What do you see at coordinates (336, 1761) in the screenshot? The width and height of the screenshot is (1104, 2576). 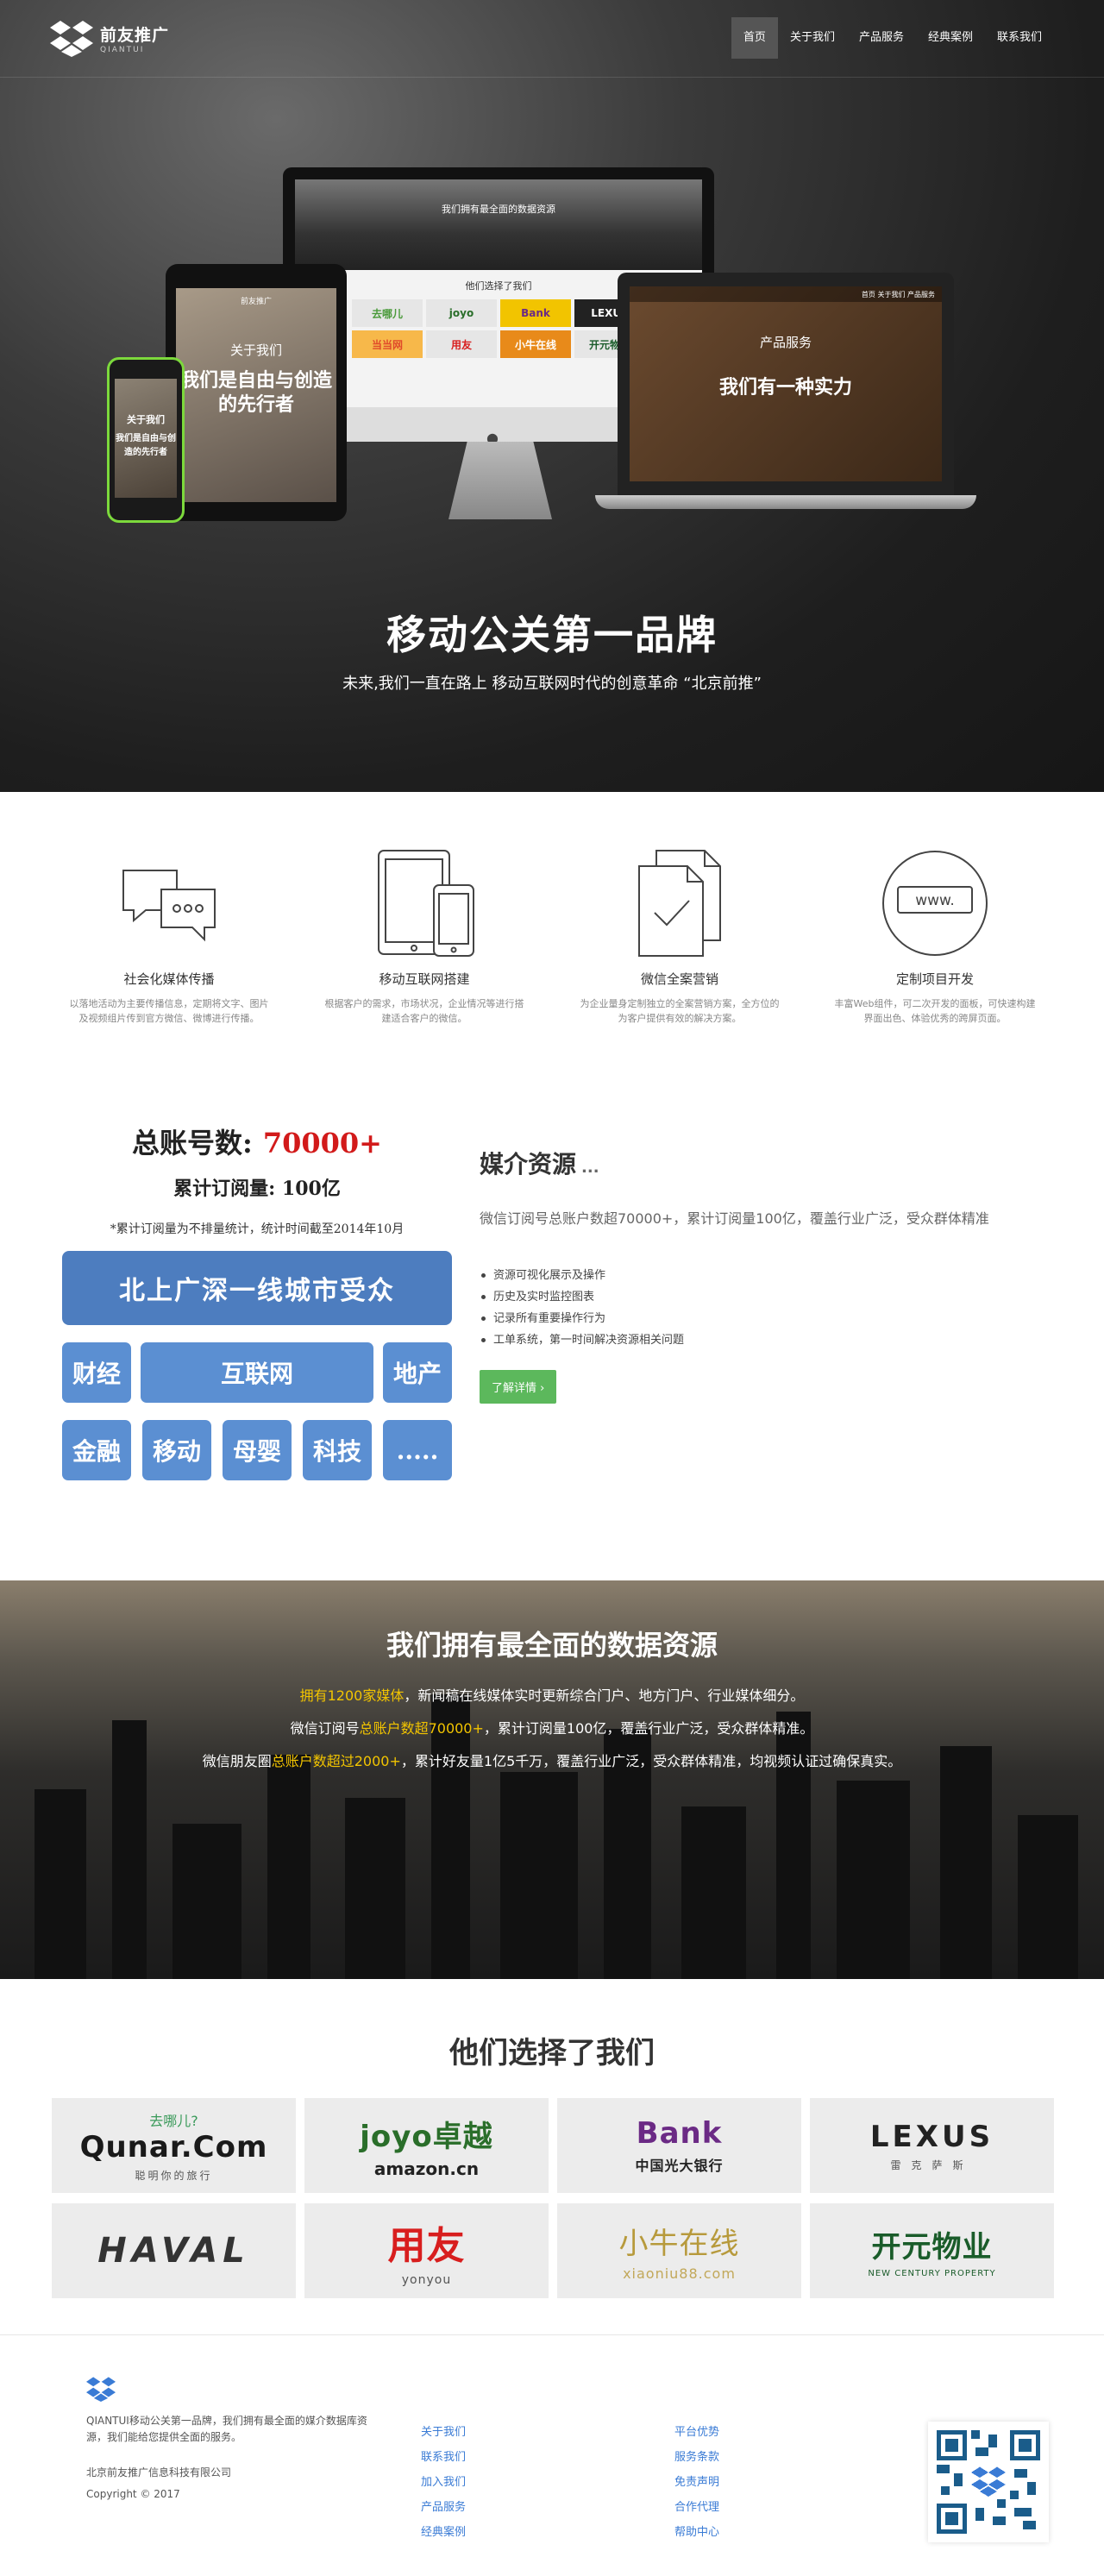 I see `banner-highlight: 总账户数超过2000+` at bounding box center [336, 1761].